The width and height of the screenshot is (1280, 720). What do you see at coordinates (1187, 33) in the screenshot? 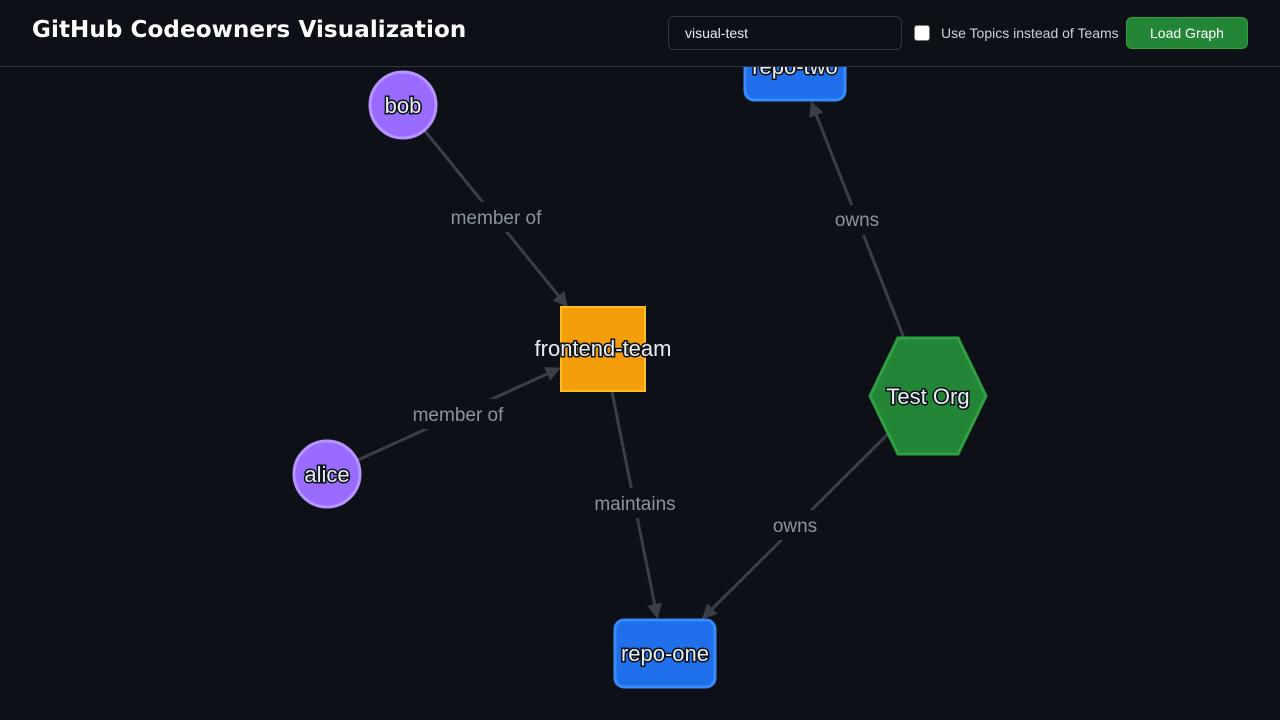
I see `load-graph-button: Load Graph` at bounding box center [1187, 33].